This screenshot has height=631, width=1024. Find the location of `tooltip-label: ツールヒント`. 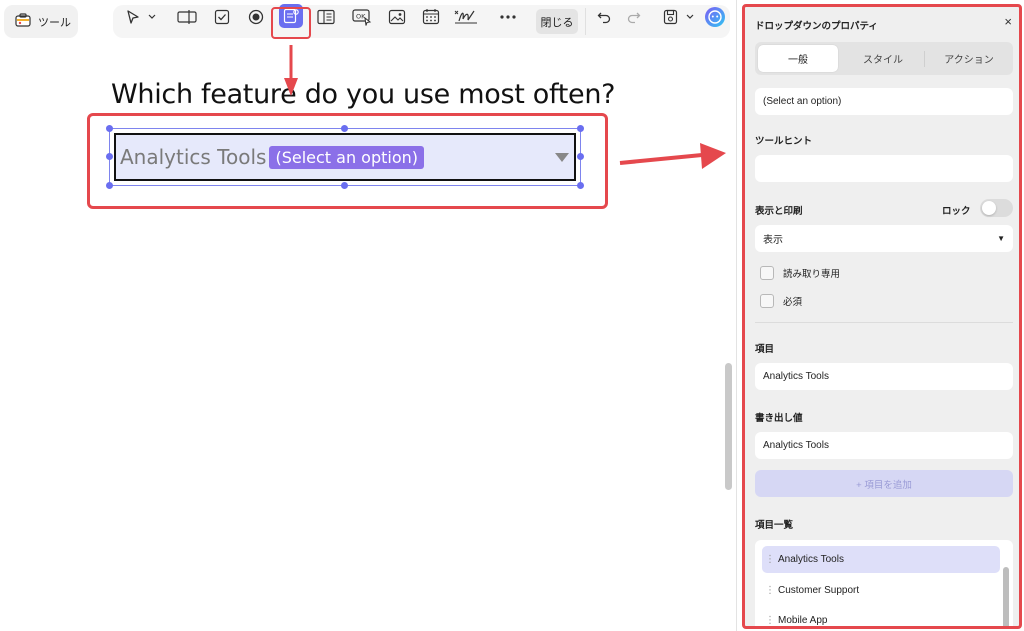

tooltip-label: ツールヒント is located at coordinates (784, 141).